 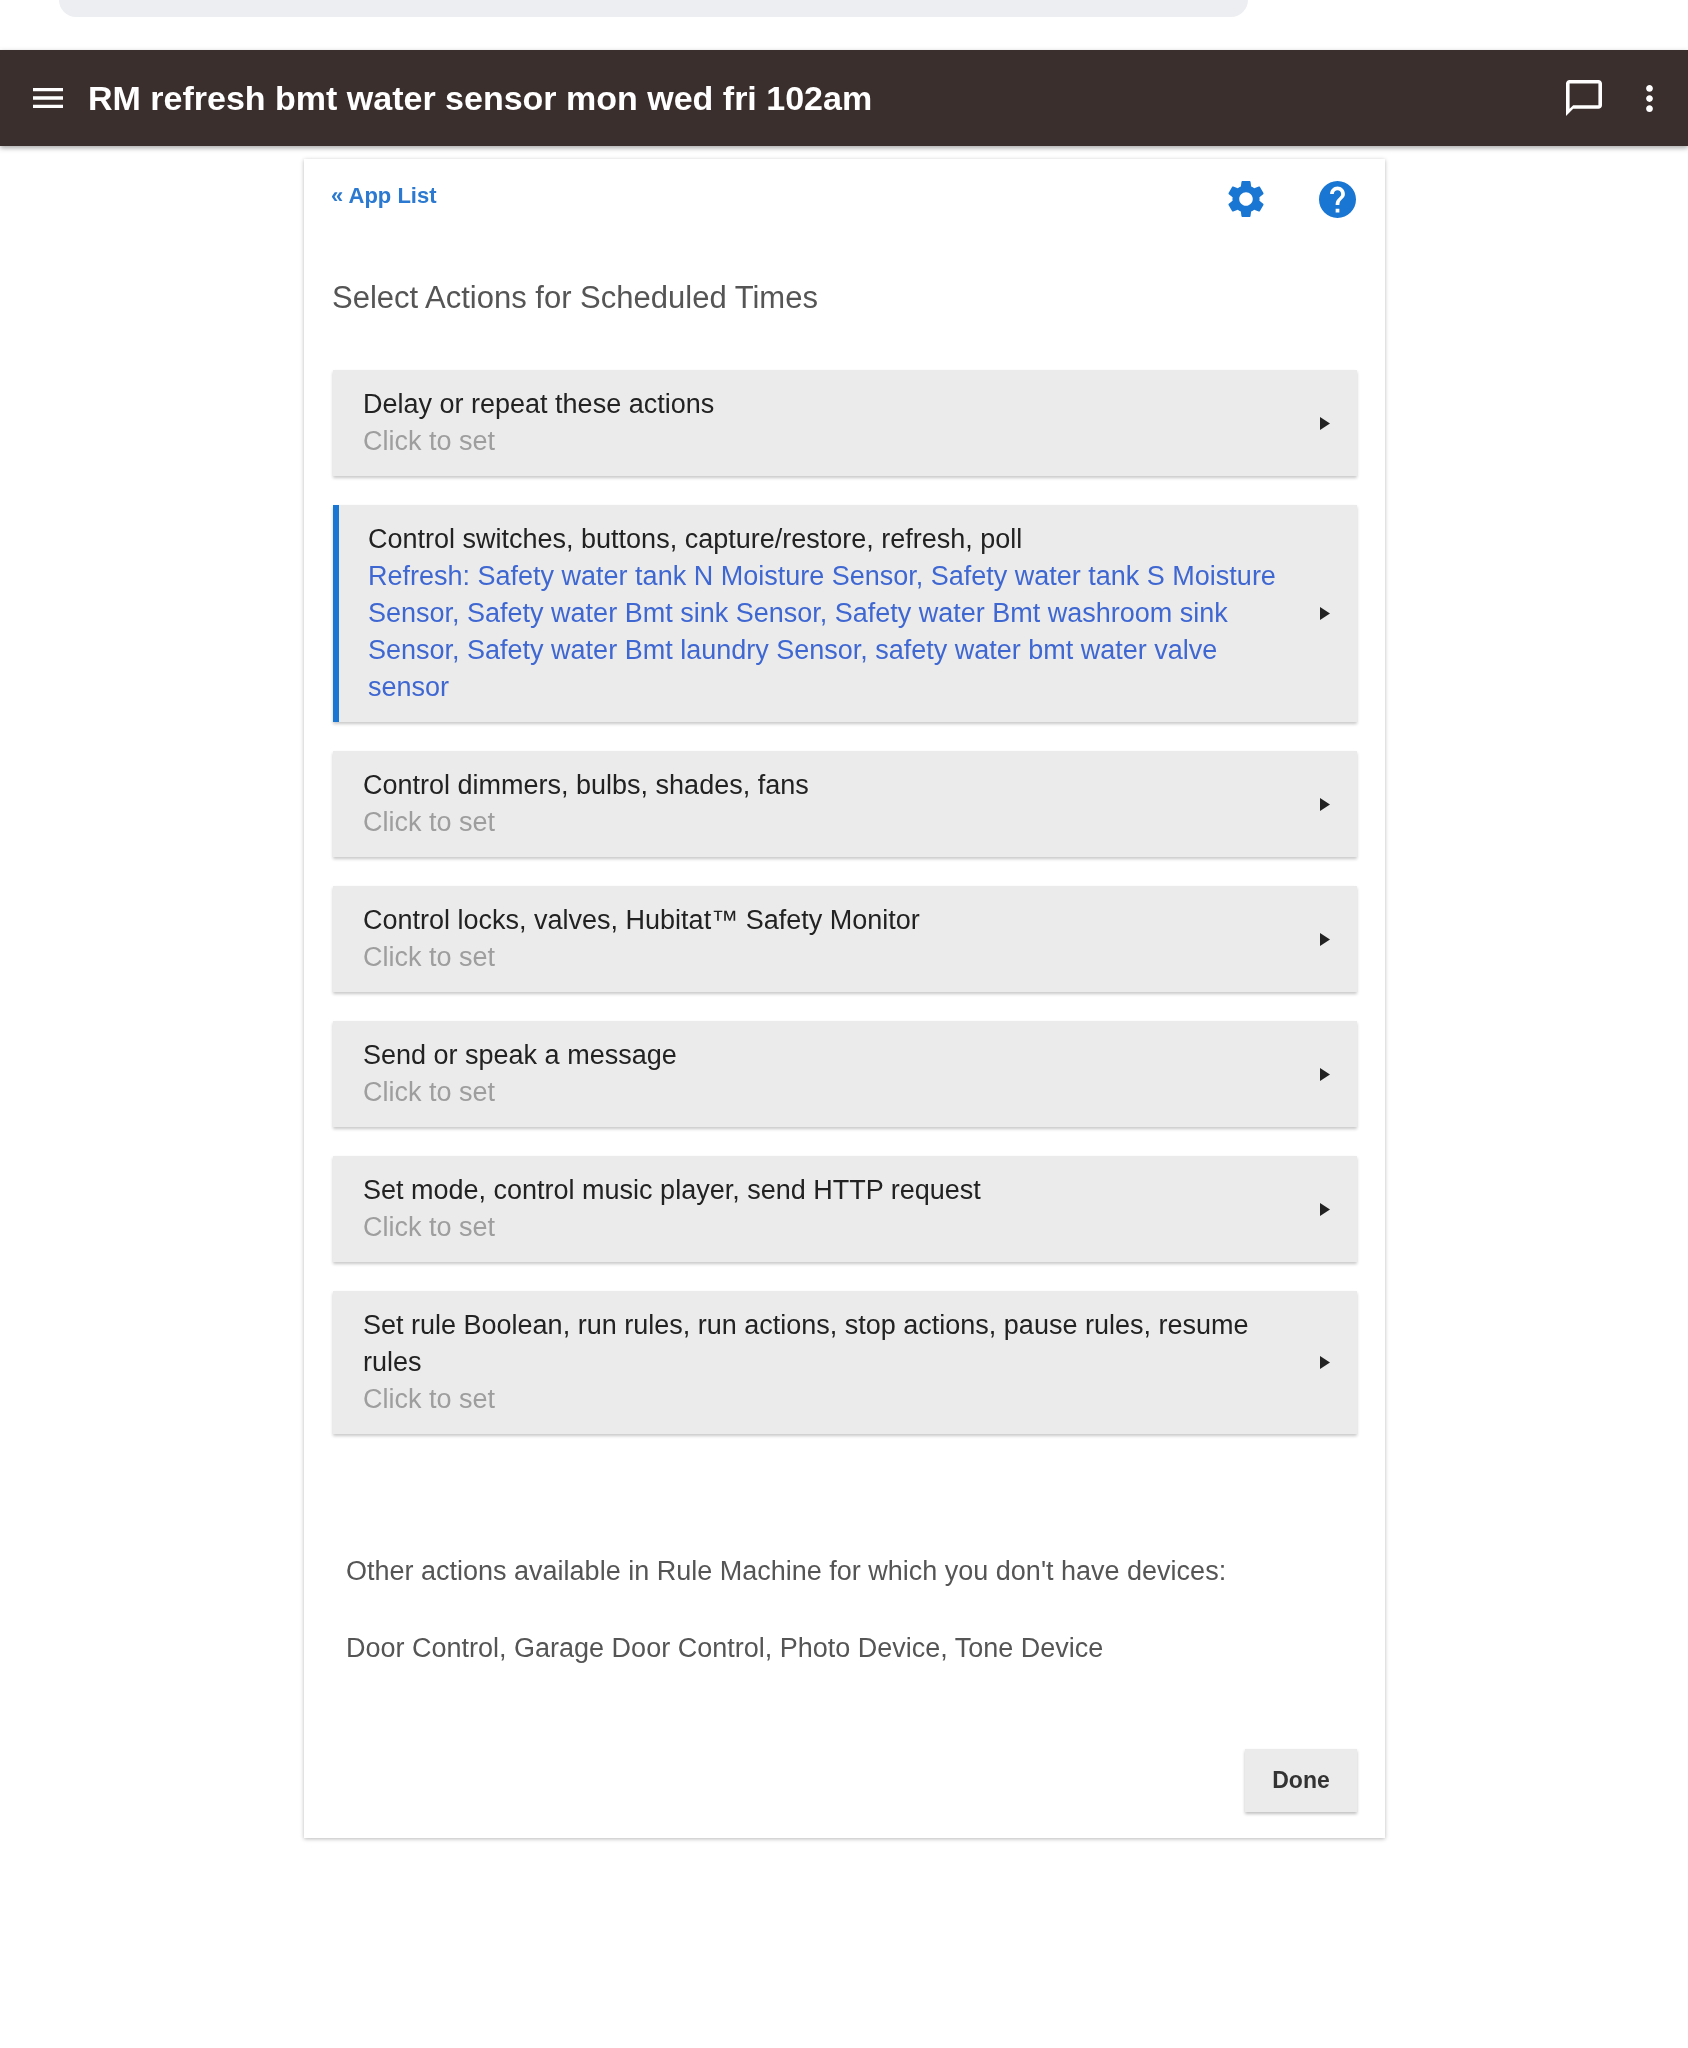 What do you see at coordinates (845, 1074) in the screenshot?
I see `action-item: Send or speak a message Click to set` at bounding box center [845, 1074].